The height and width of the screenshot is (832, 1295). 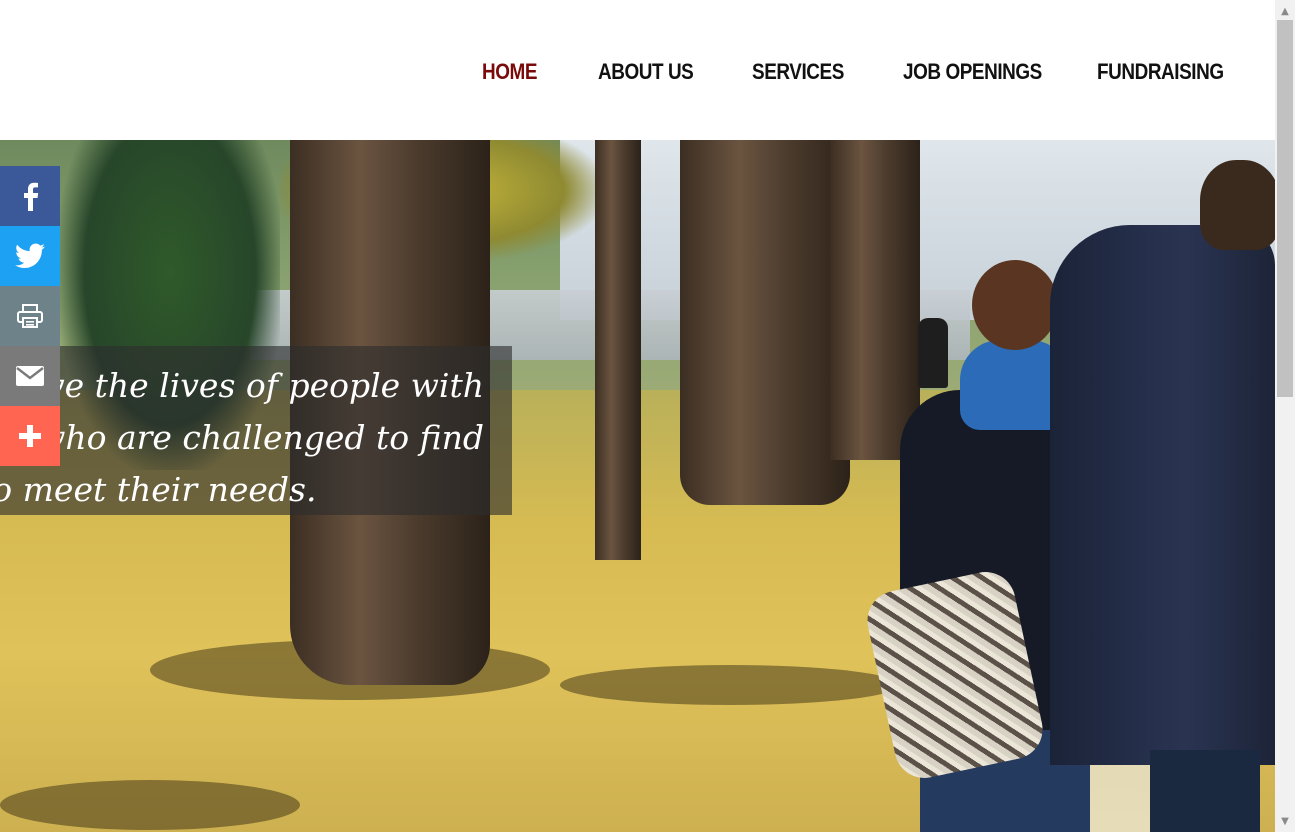 I want to click on email-icon, so click(x=30, y=376).